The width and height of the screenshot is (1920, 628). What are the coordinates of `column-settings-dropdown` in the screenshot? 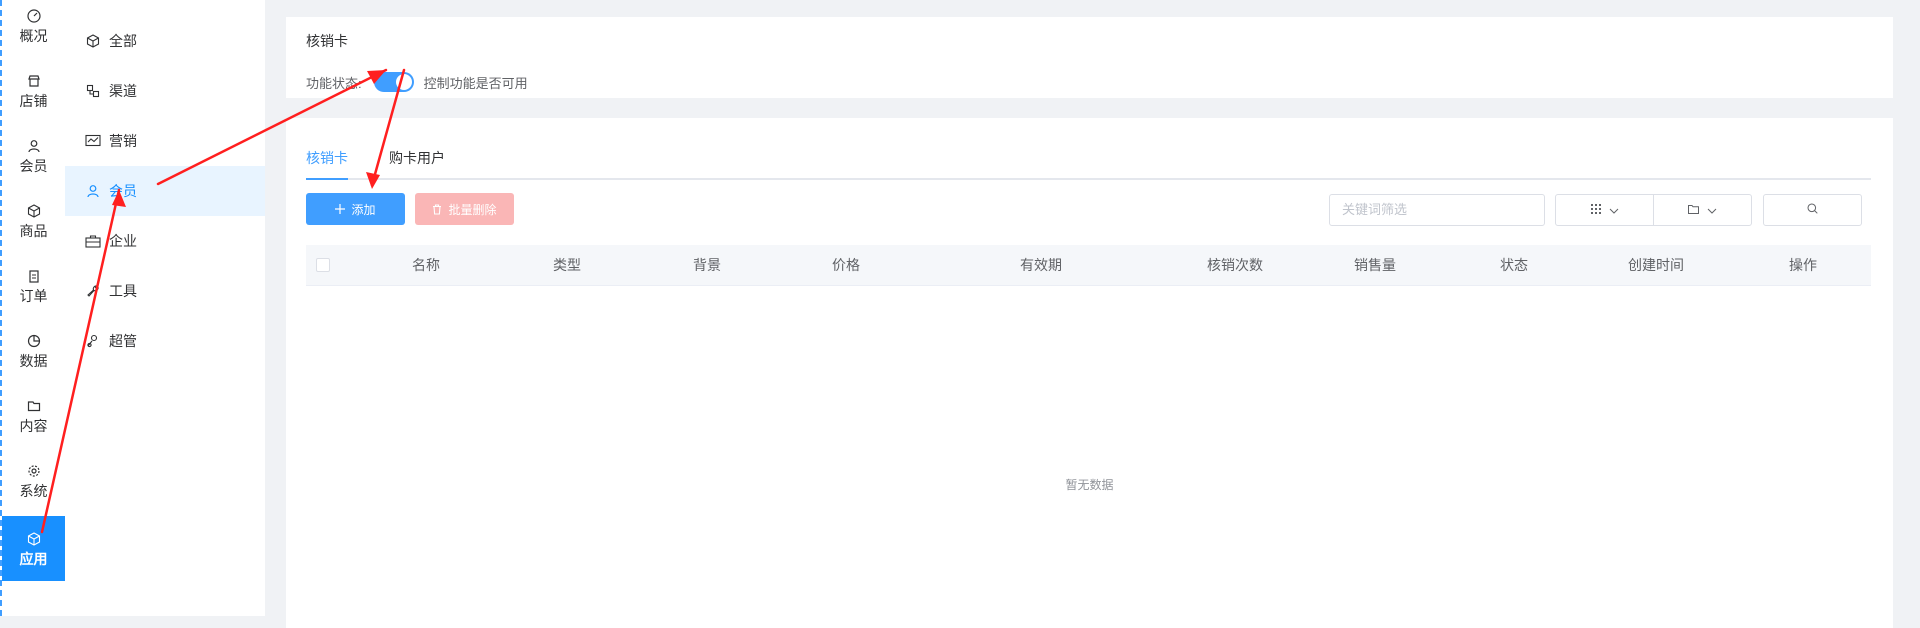 It's located at (1604, 210).